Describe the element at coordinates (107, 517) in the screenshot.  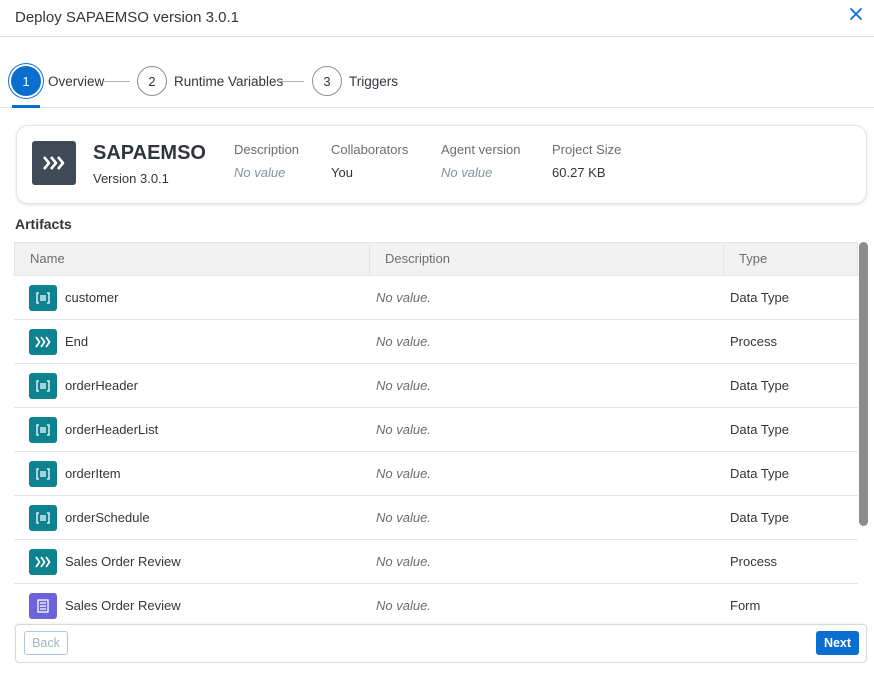
I see `artifact-name: orderSchedule` at that location.